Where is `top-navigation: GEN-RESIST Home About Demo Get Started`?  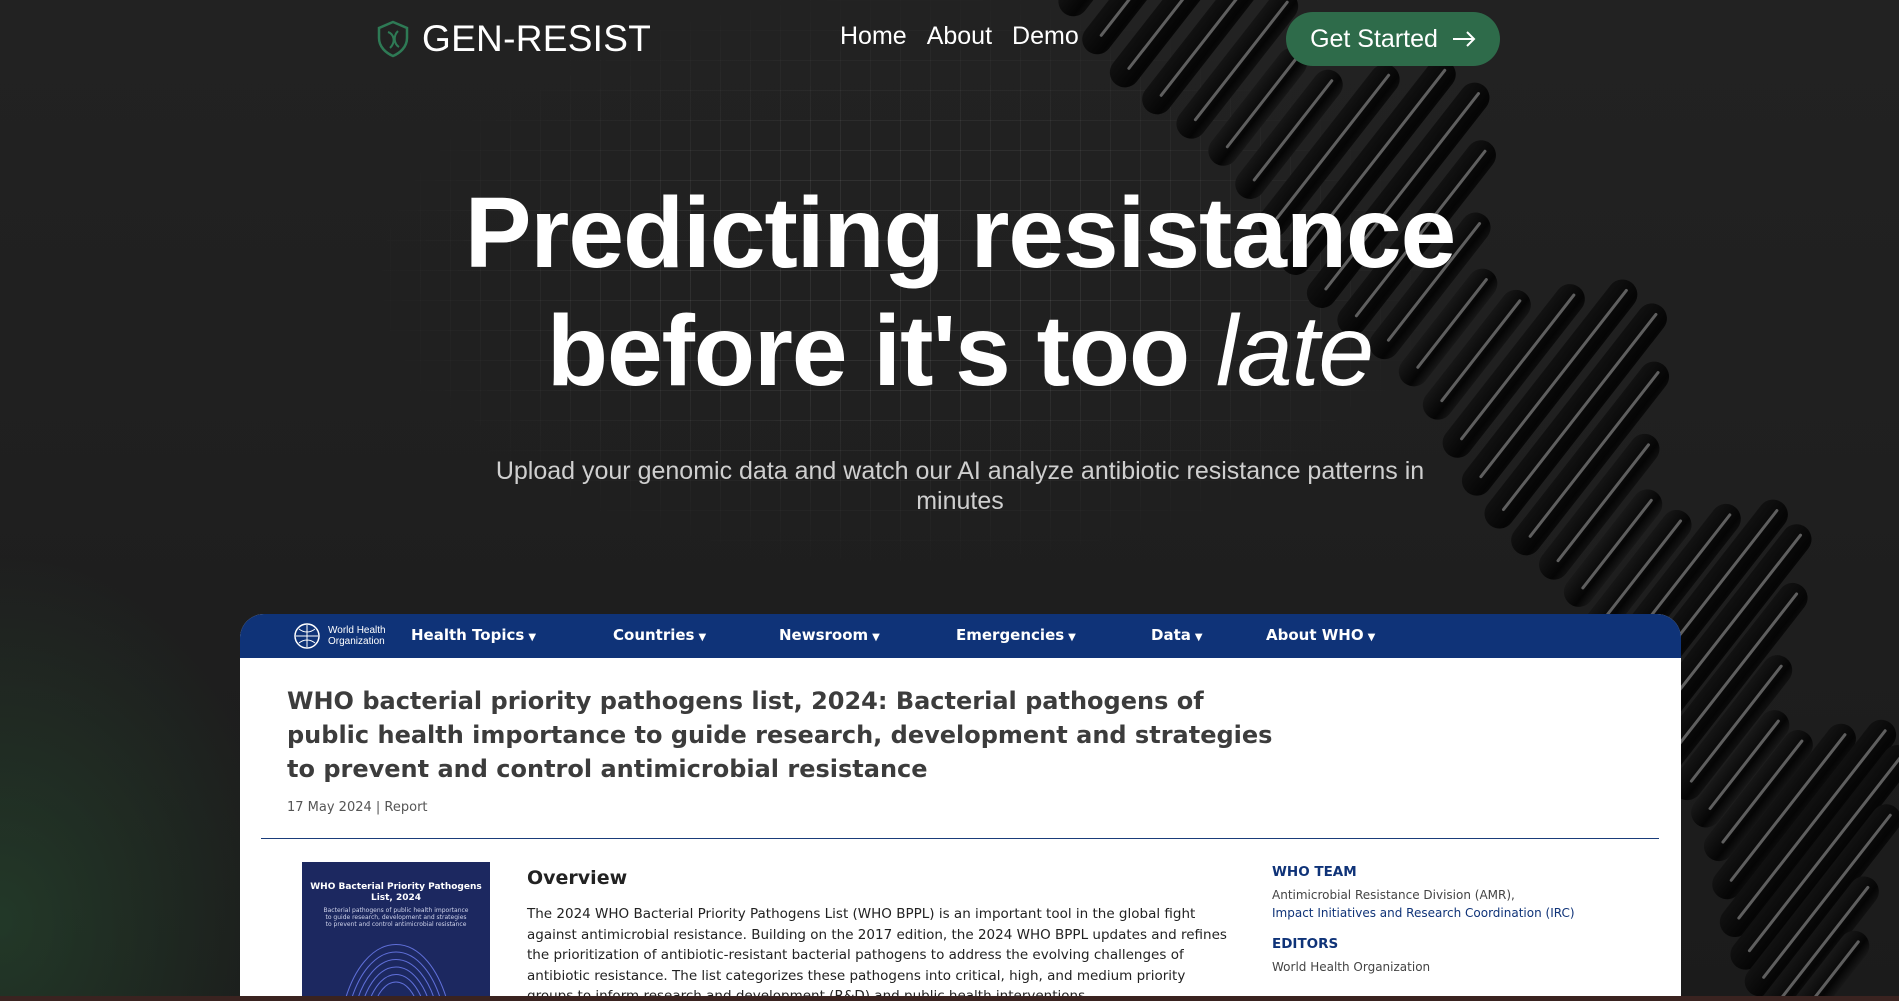 top-navigation: GEN-RESIST Home About Demo Get Started is located at coordinates (949, 40).